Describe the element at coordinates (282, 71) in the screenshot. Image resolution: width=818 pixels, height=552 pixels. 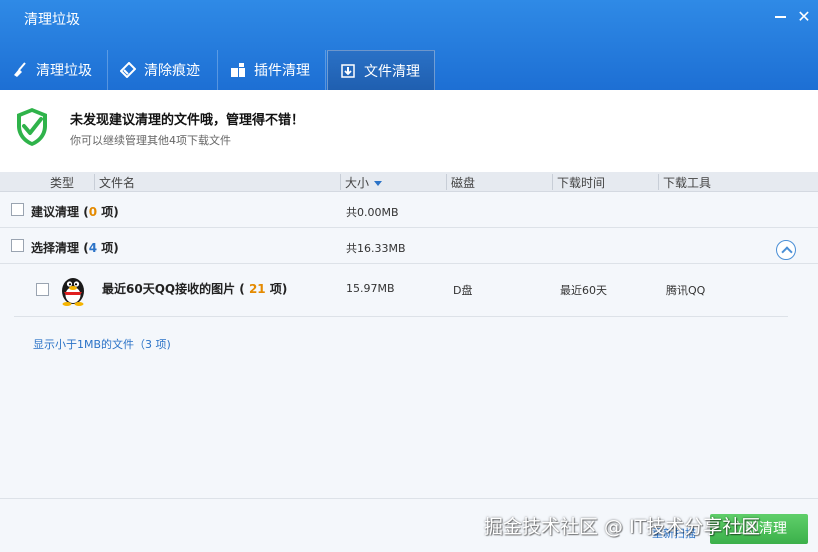
I see `tab-label: 插件清理` at that location.